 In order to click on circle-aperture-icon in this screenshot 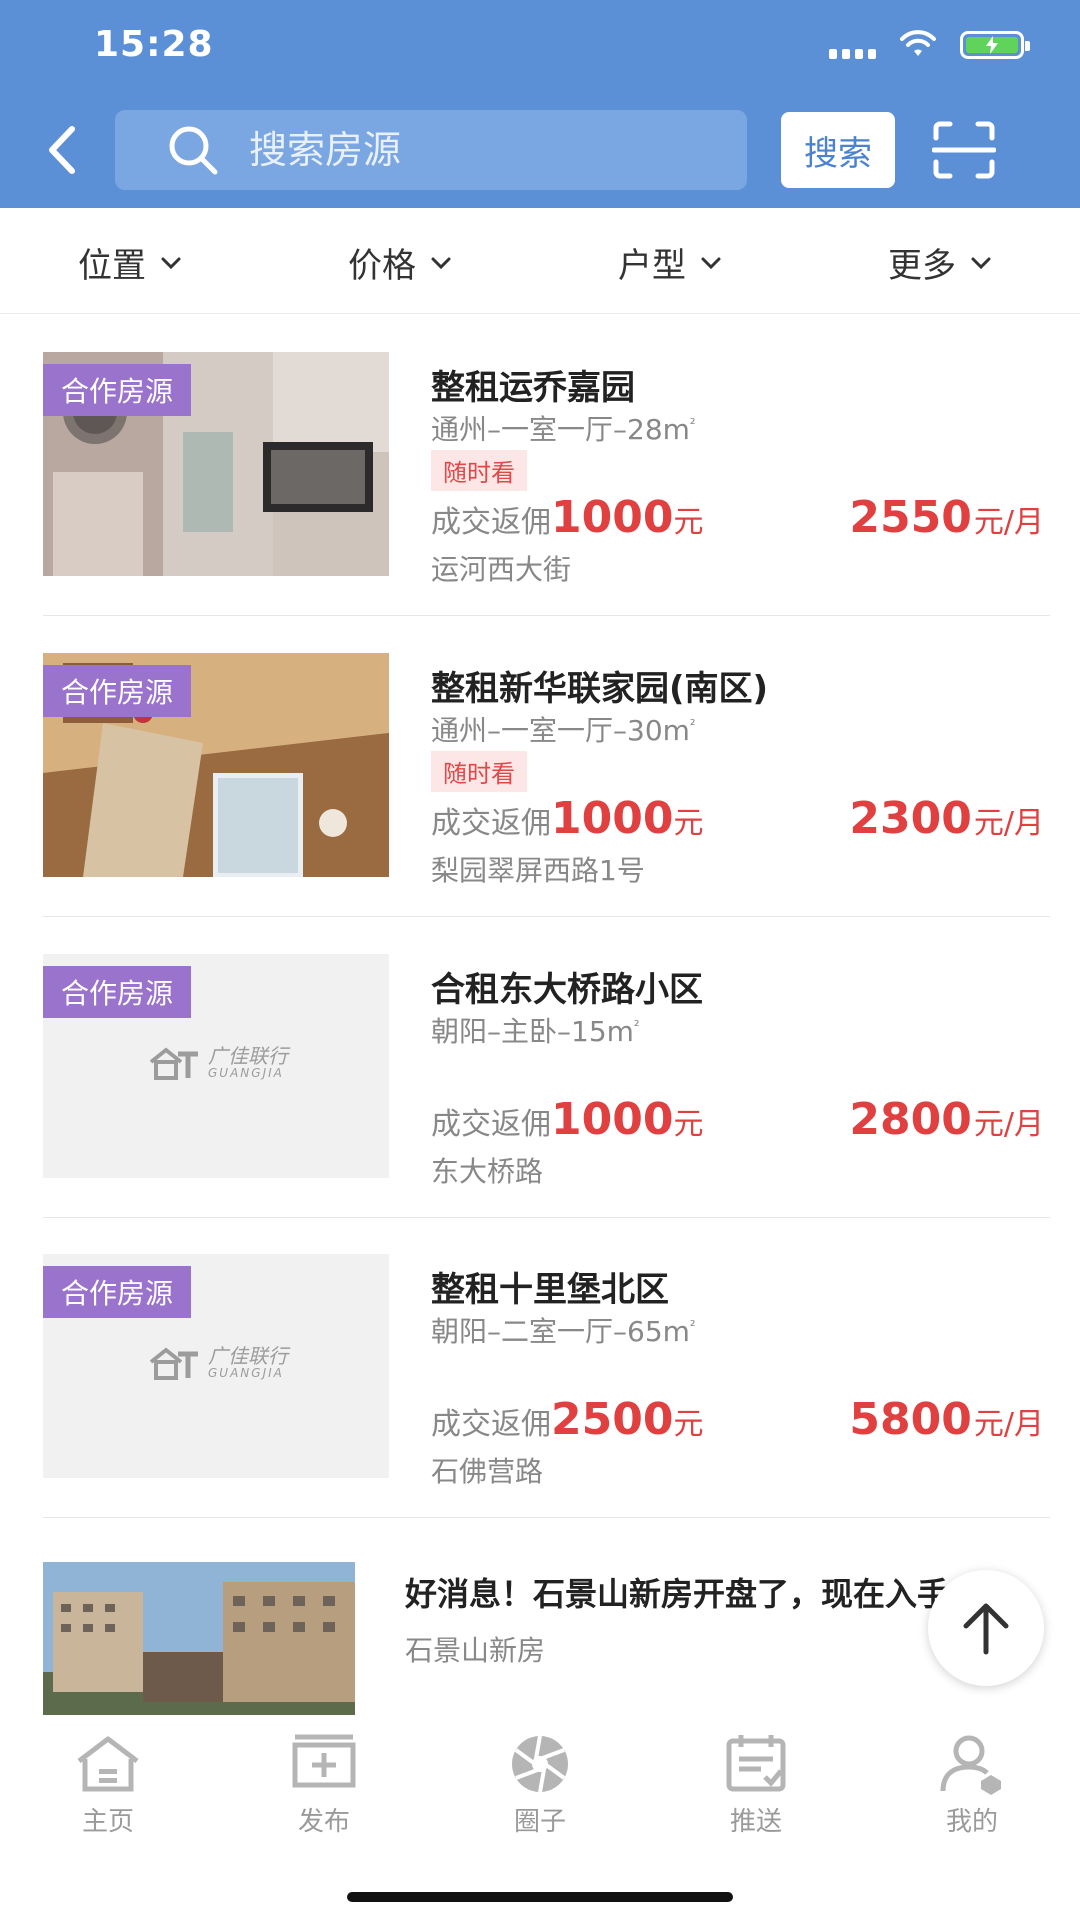, I will do `click(540, 1764)`.